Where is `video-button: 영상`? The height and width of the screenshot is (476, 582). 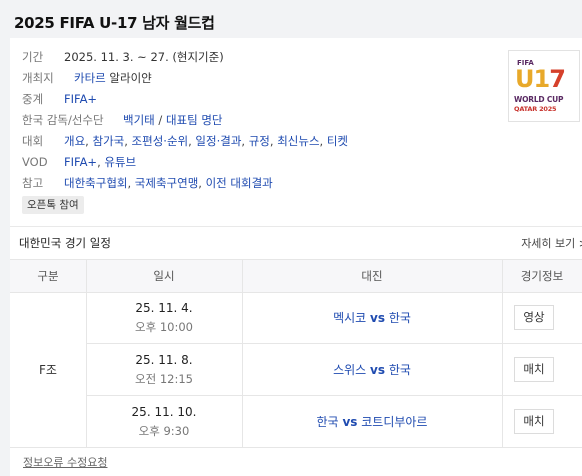
video-button: 영상 is located at coordinates (534, 317).